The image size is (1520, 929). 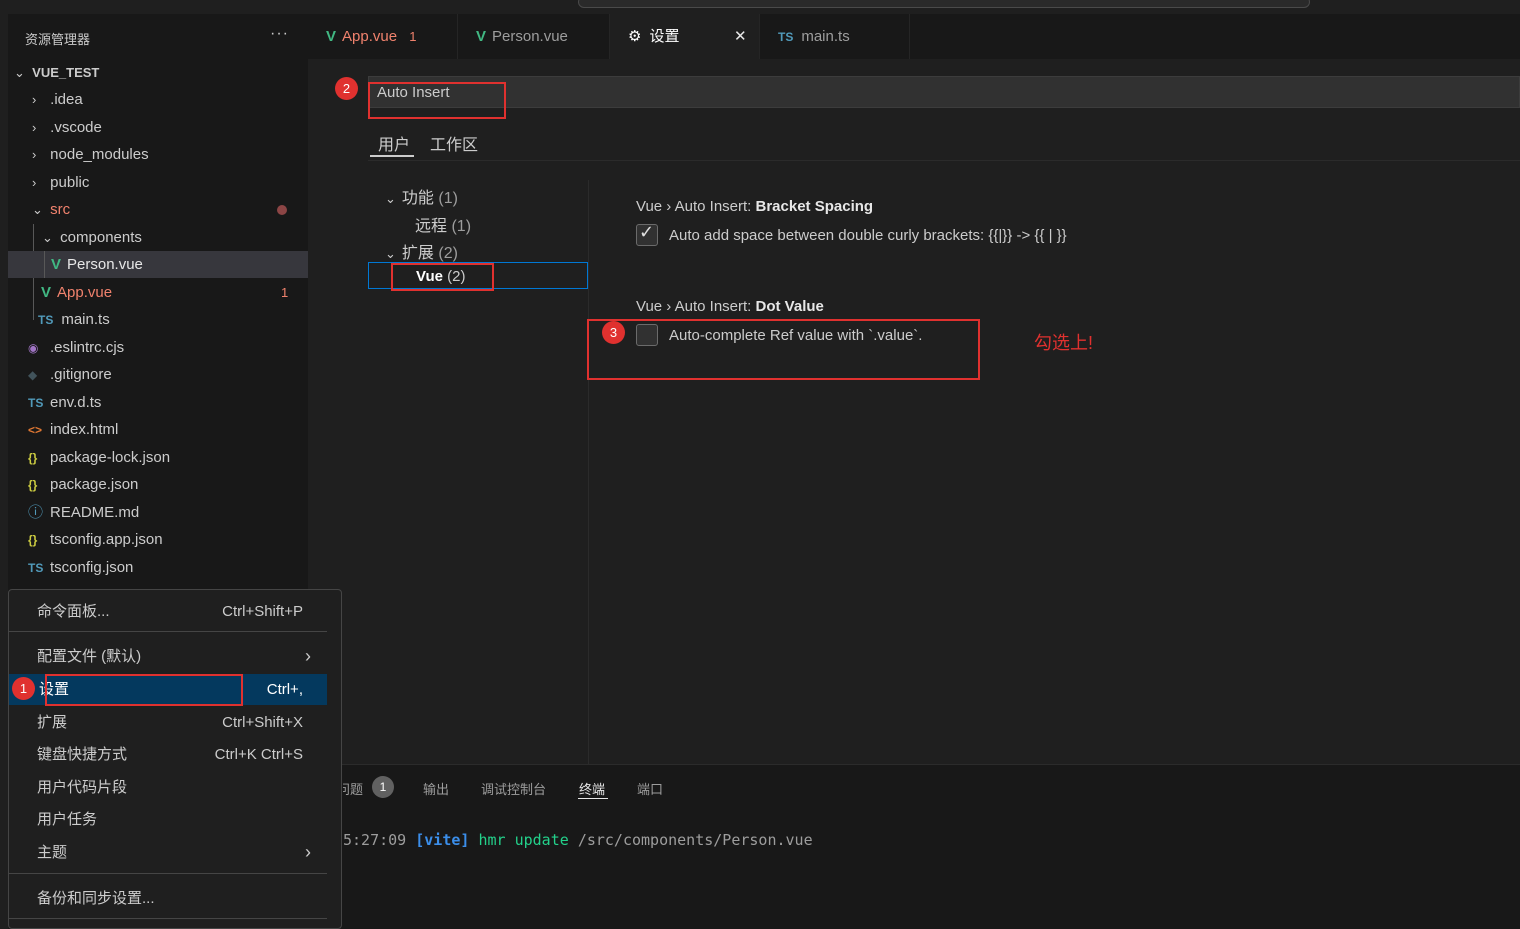 I want to click on toc-item-remote: 远程 (1), so click(x=443, y=224).